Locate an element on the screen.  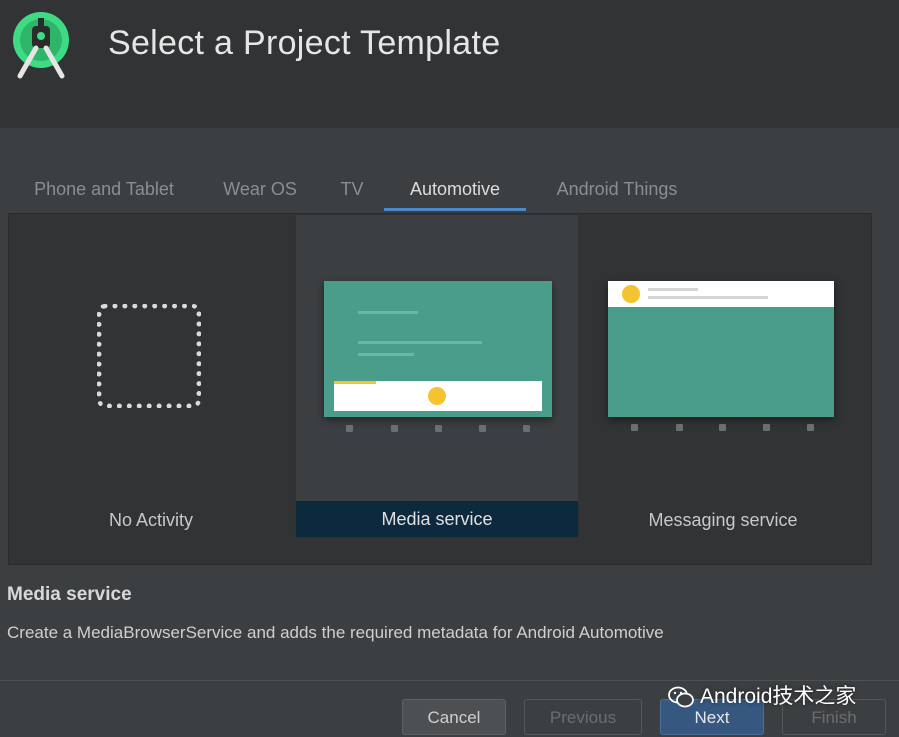
watermark: Android技术之家 is located at coordinates (762, 697).